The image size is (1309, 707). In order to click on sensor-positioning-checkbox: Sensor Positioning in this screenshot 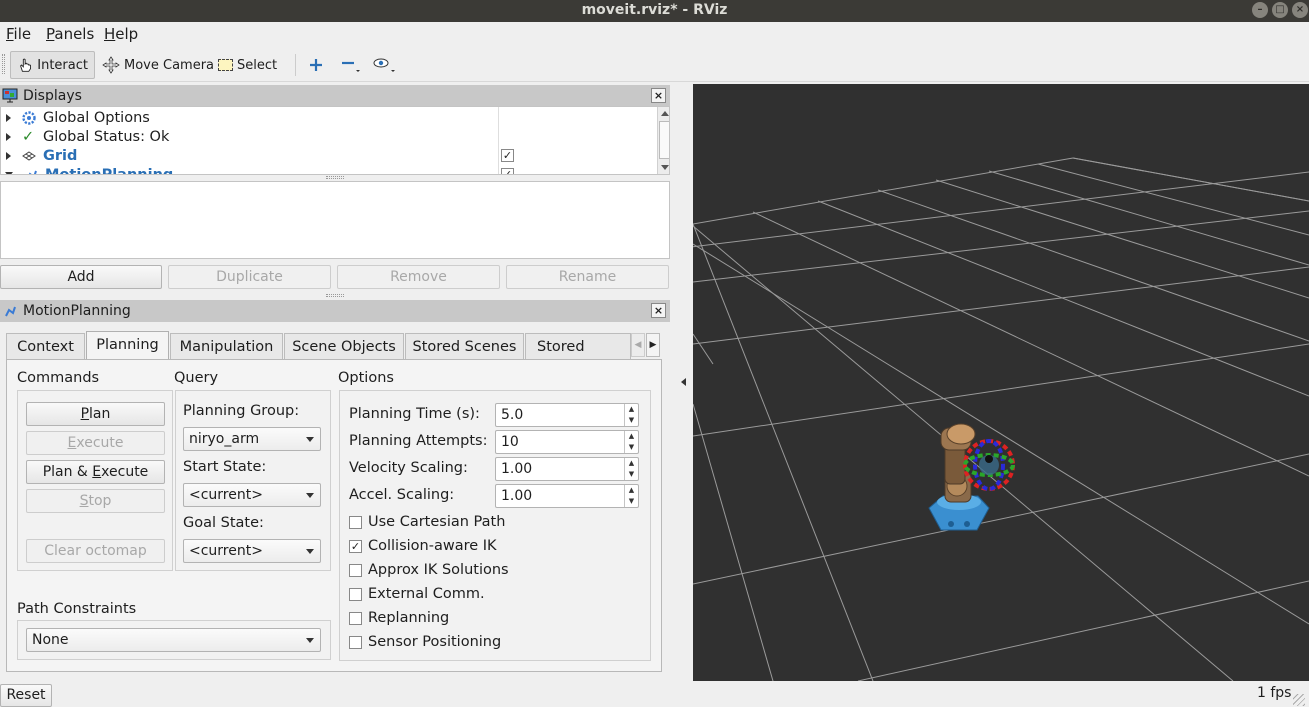, I will do `click(425, 642)`.